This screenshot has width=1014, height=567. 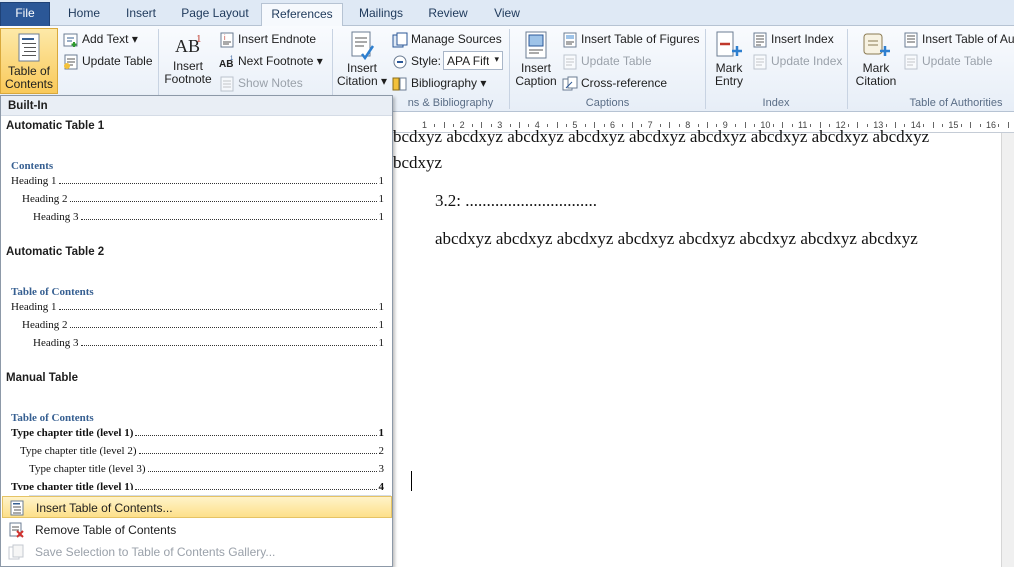 I want to click on tab-page-layout: Page Layout, so click(x=215, y=14).